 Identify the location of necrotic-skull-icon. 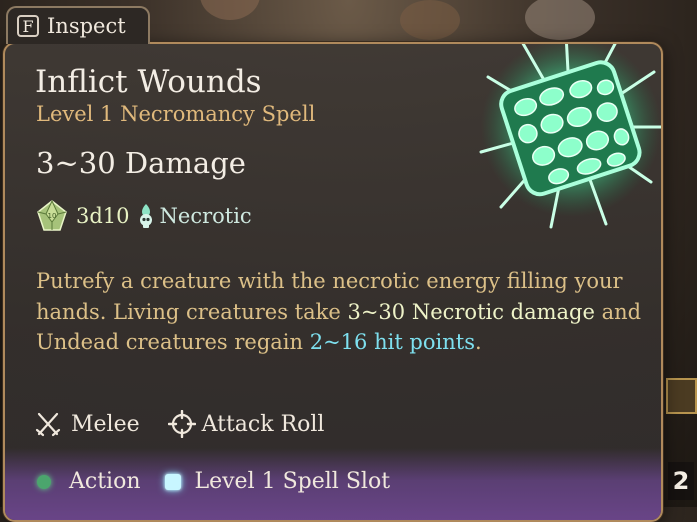
(145, 216).